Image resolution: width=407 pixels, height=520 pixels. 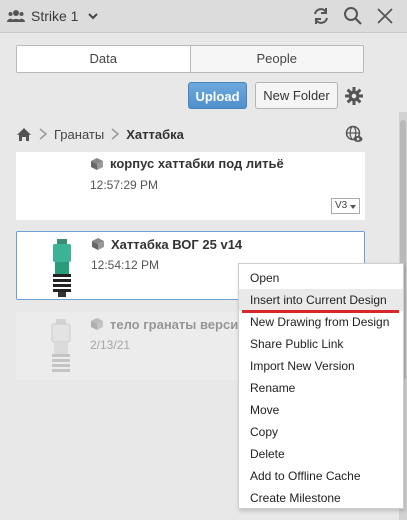 What do you see at coordinates (354, 134) in the screenshot?
I see `globe-eye-icon` at bounding box center [354, 134].